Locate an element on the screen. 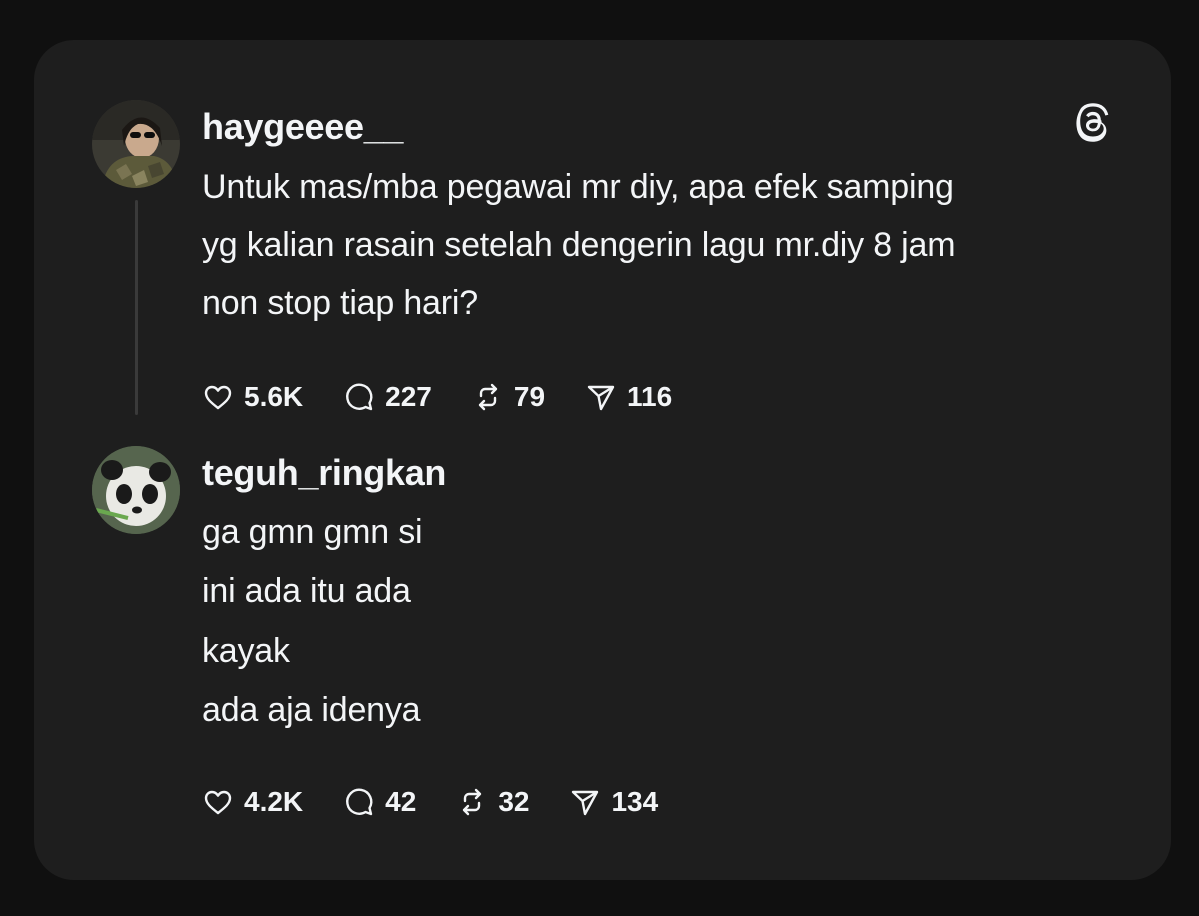  threads-logo-icon is located at coordinates (1093, 122).